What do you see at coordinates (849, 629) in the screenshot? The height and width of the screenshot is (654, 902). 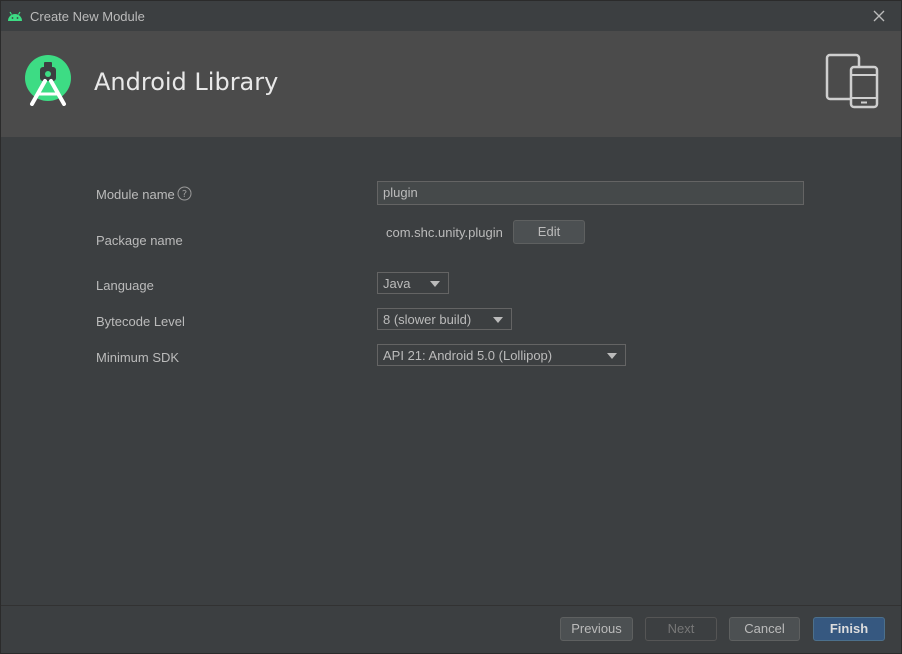 I see `finish-button: Finish` at bounding box center [849, 629].